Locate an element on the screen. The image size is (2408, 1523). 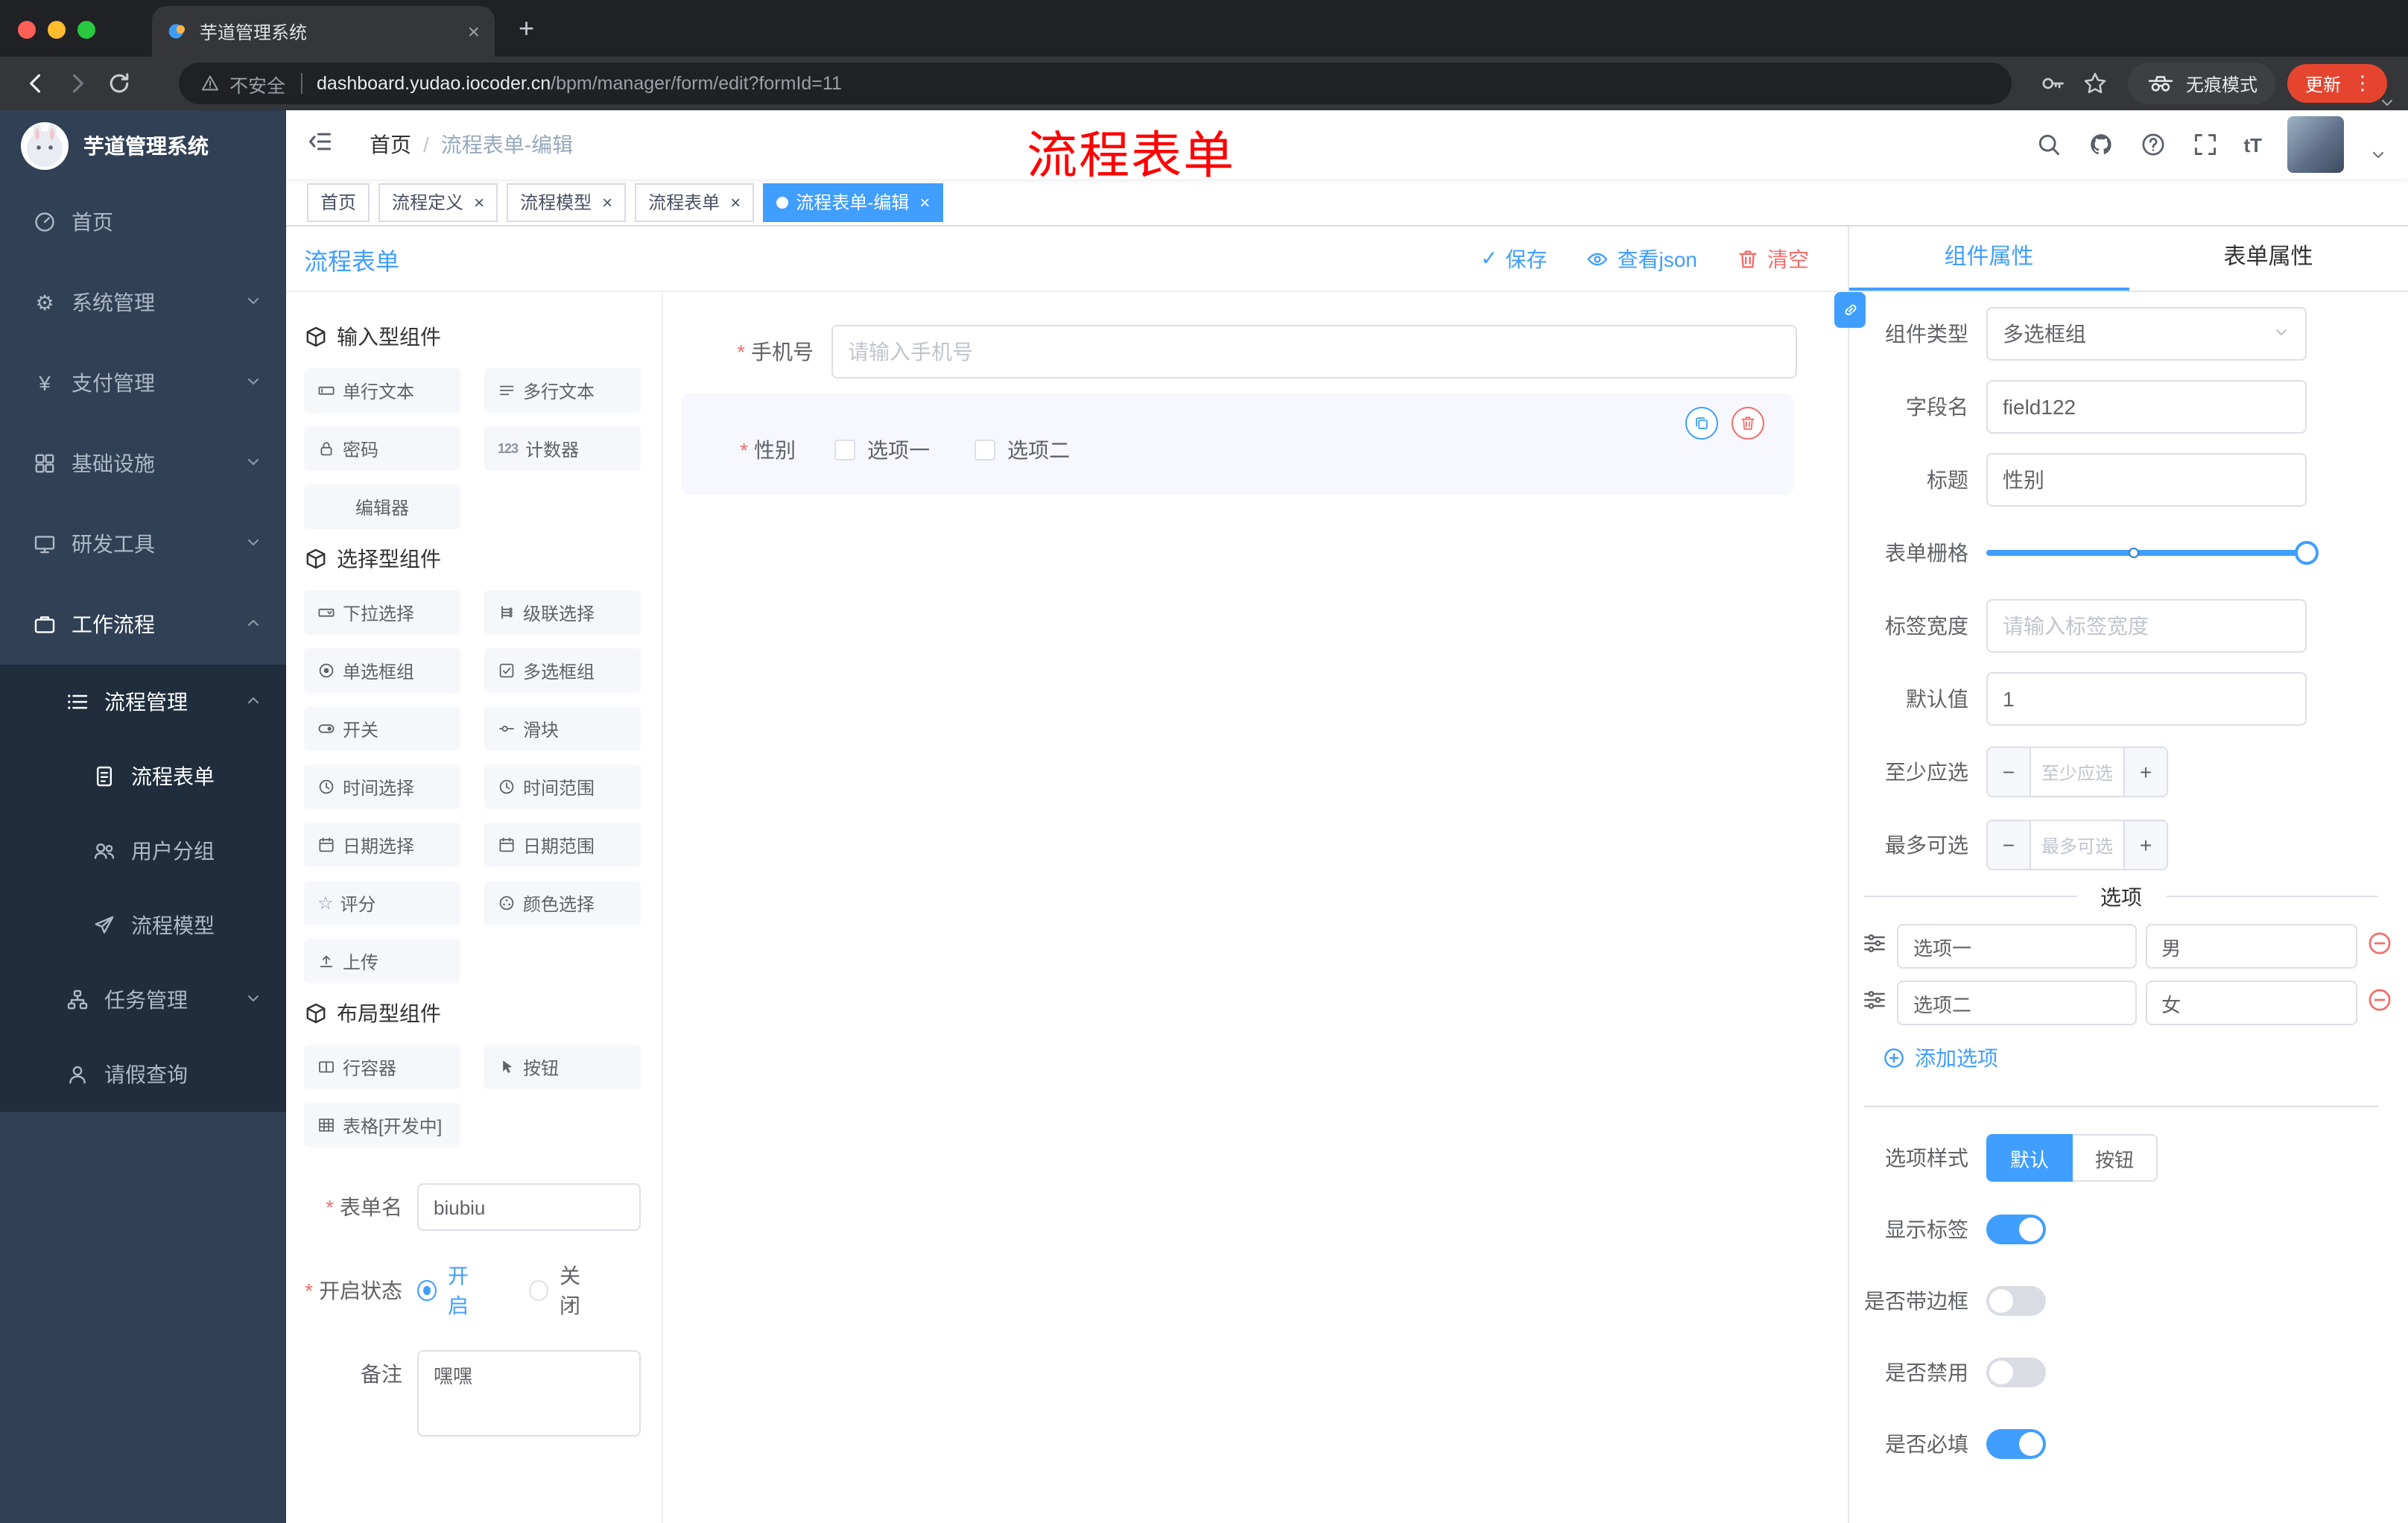
form-grid-slider is located at coordinates (2152, 553).